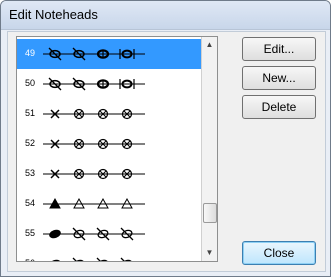 This screenshot has width=331, height=277. I want to click on notehead-list-item: 52, so click(109, 144).